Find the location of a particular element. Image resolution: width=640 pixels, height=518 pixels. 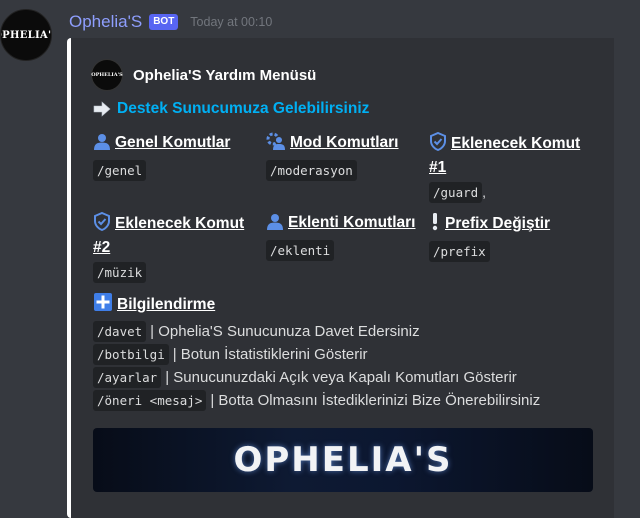

command-code: /öneri <mesaj> is located at coordinates (150, 400).